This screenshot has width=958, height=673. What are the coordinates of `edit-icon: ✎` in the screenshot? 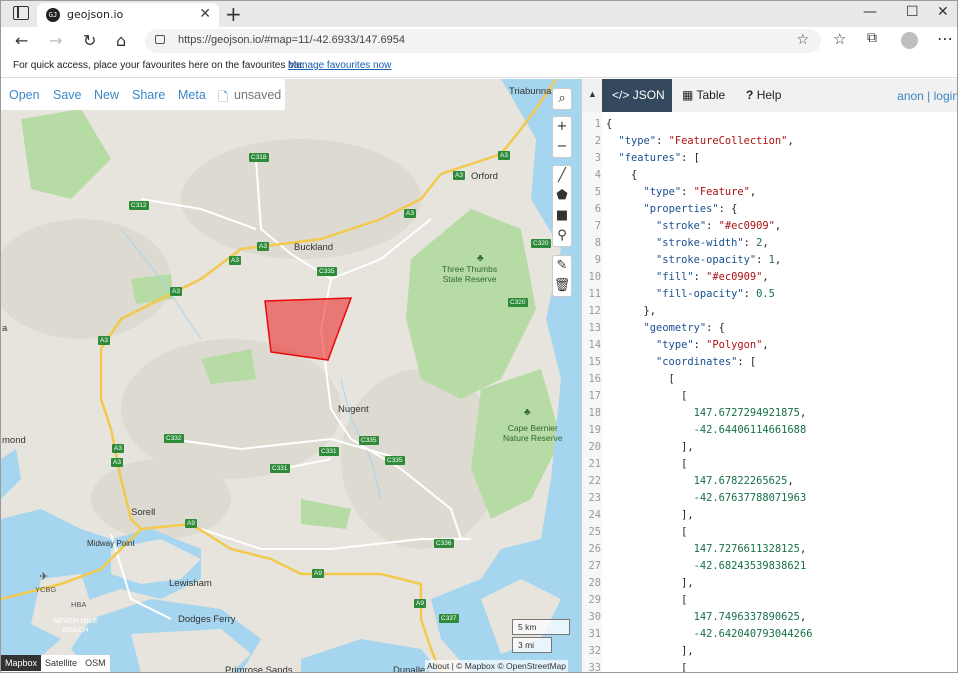 It's located at (562, 266).